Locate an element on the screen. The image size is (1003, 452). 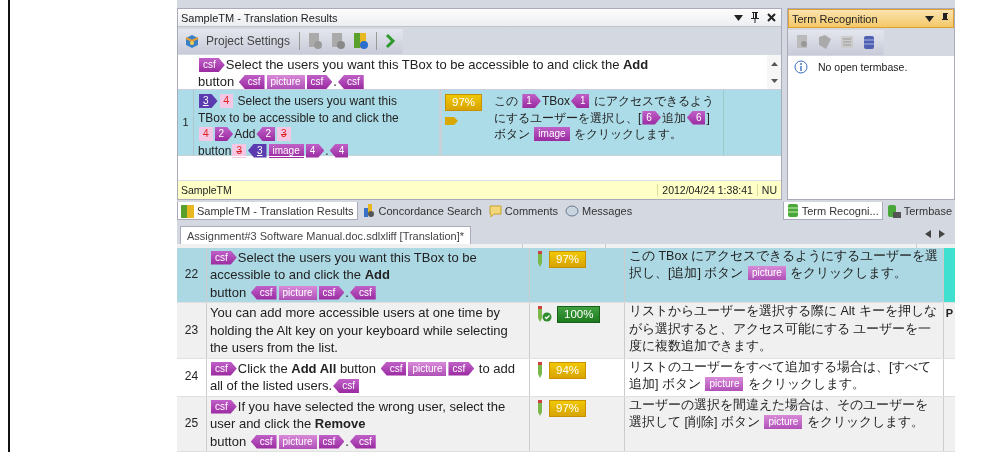
info-message: No open termbase. is located at coordinates (863, 67).